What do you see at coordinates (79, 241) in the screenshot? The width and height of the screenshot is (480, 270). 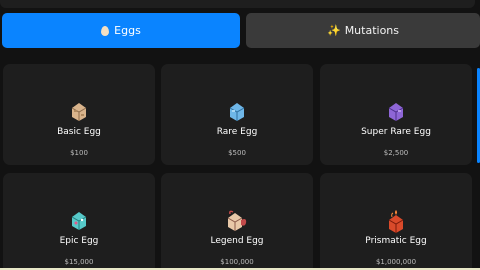 I see `egg-name: Epic Egg` at bounding box center [79, 241].